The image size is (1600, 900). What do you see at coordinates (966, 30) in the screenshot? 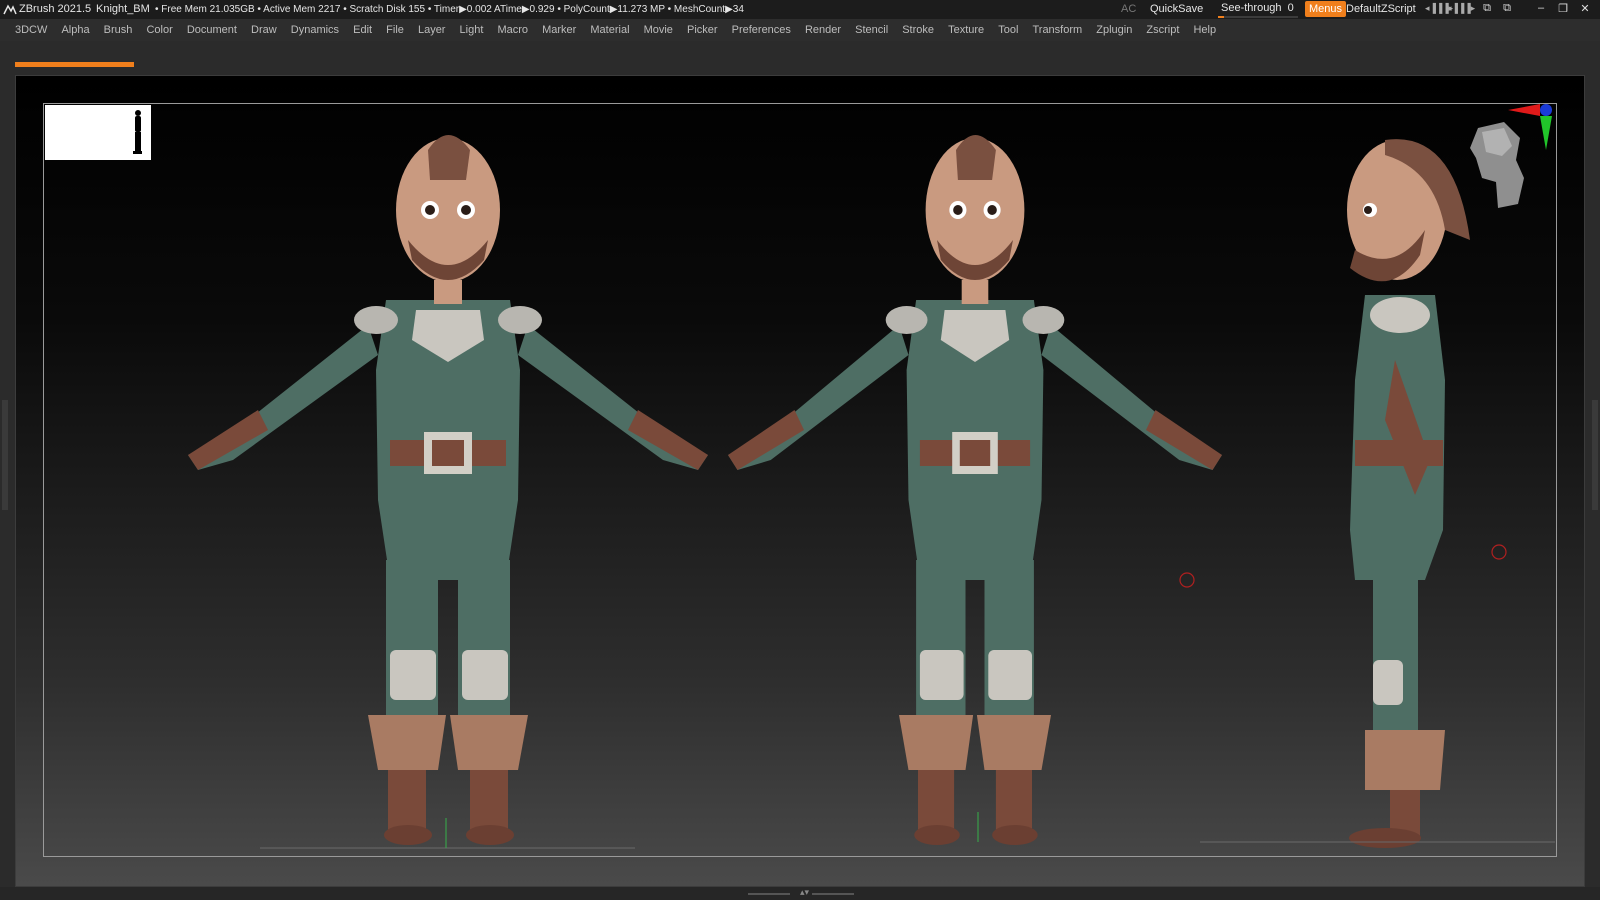
I see `menu-texture: Texture` at bounding box center [966, 30].